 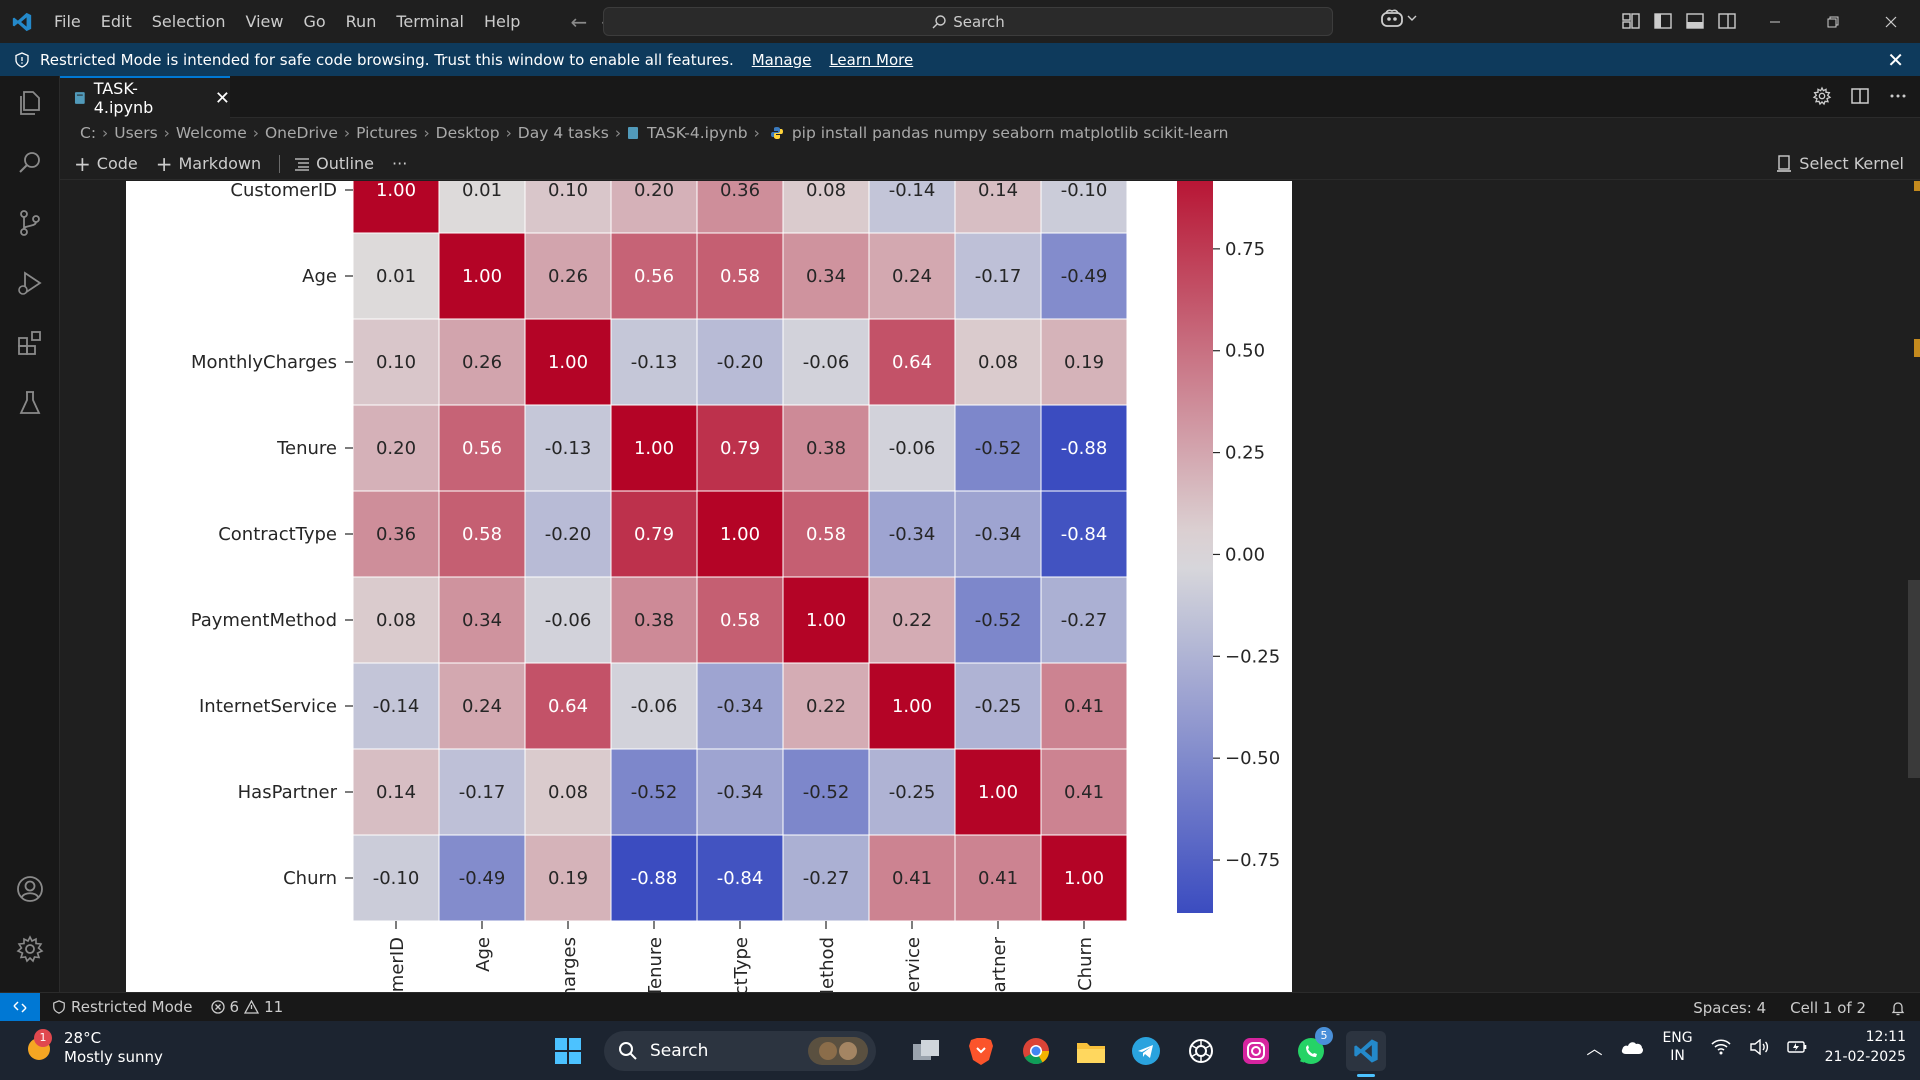 What do you see at coordinates (740, 1051) in the screenshot?
I see `taskbar-search: Search` at bounding box center [740, 1051].